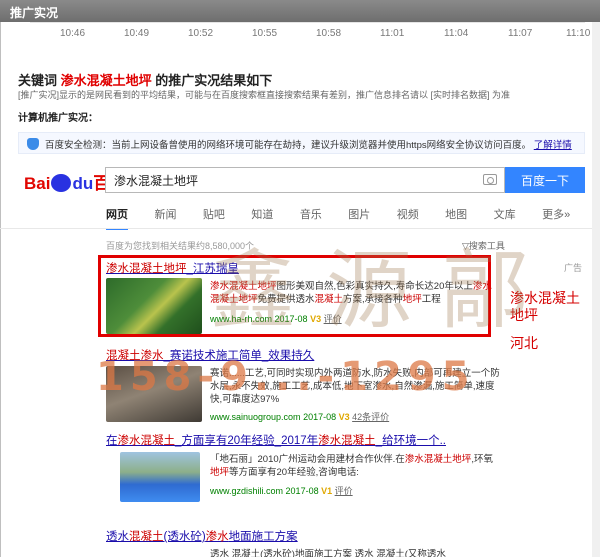 This screenshot has width=600, height=557. I want to click on evaluation-link: 42条评价, so click(370, 417).